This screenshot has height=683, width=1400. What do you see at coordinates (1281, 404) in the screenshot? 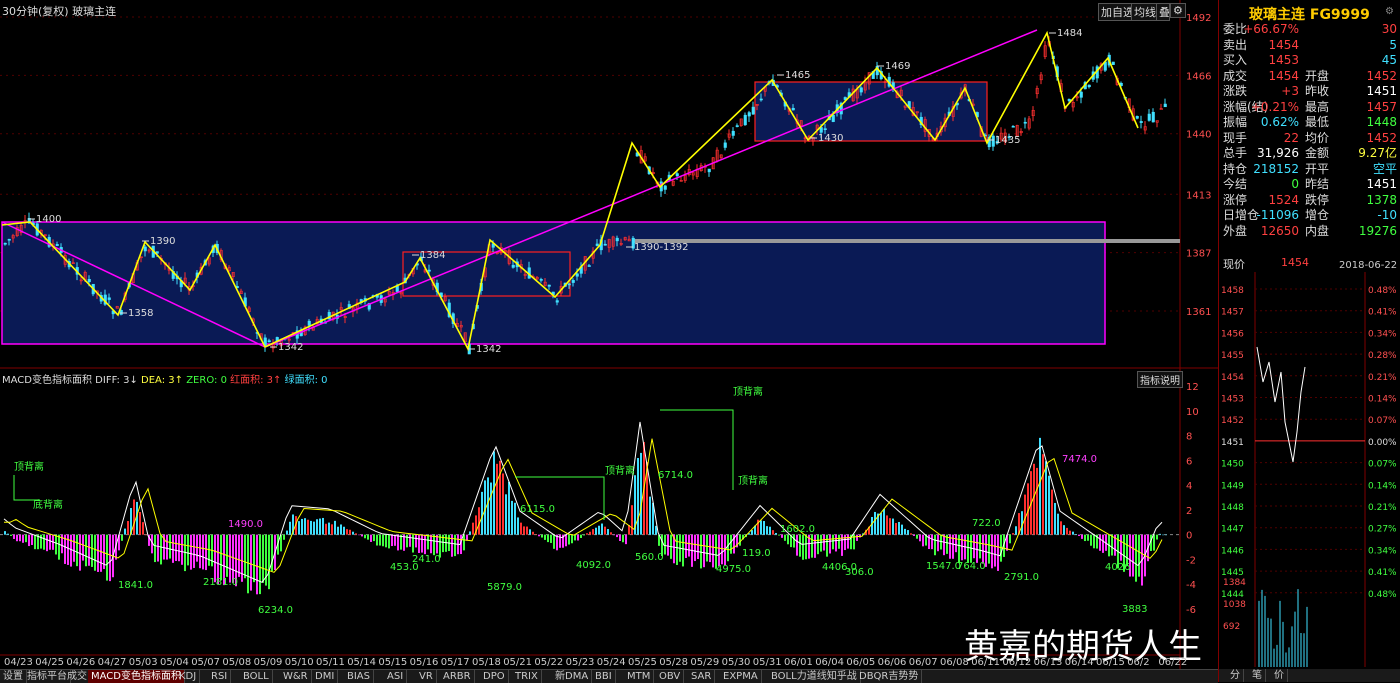
I see `mini-price-line` at bounding box center [1281, 404].